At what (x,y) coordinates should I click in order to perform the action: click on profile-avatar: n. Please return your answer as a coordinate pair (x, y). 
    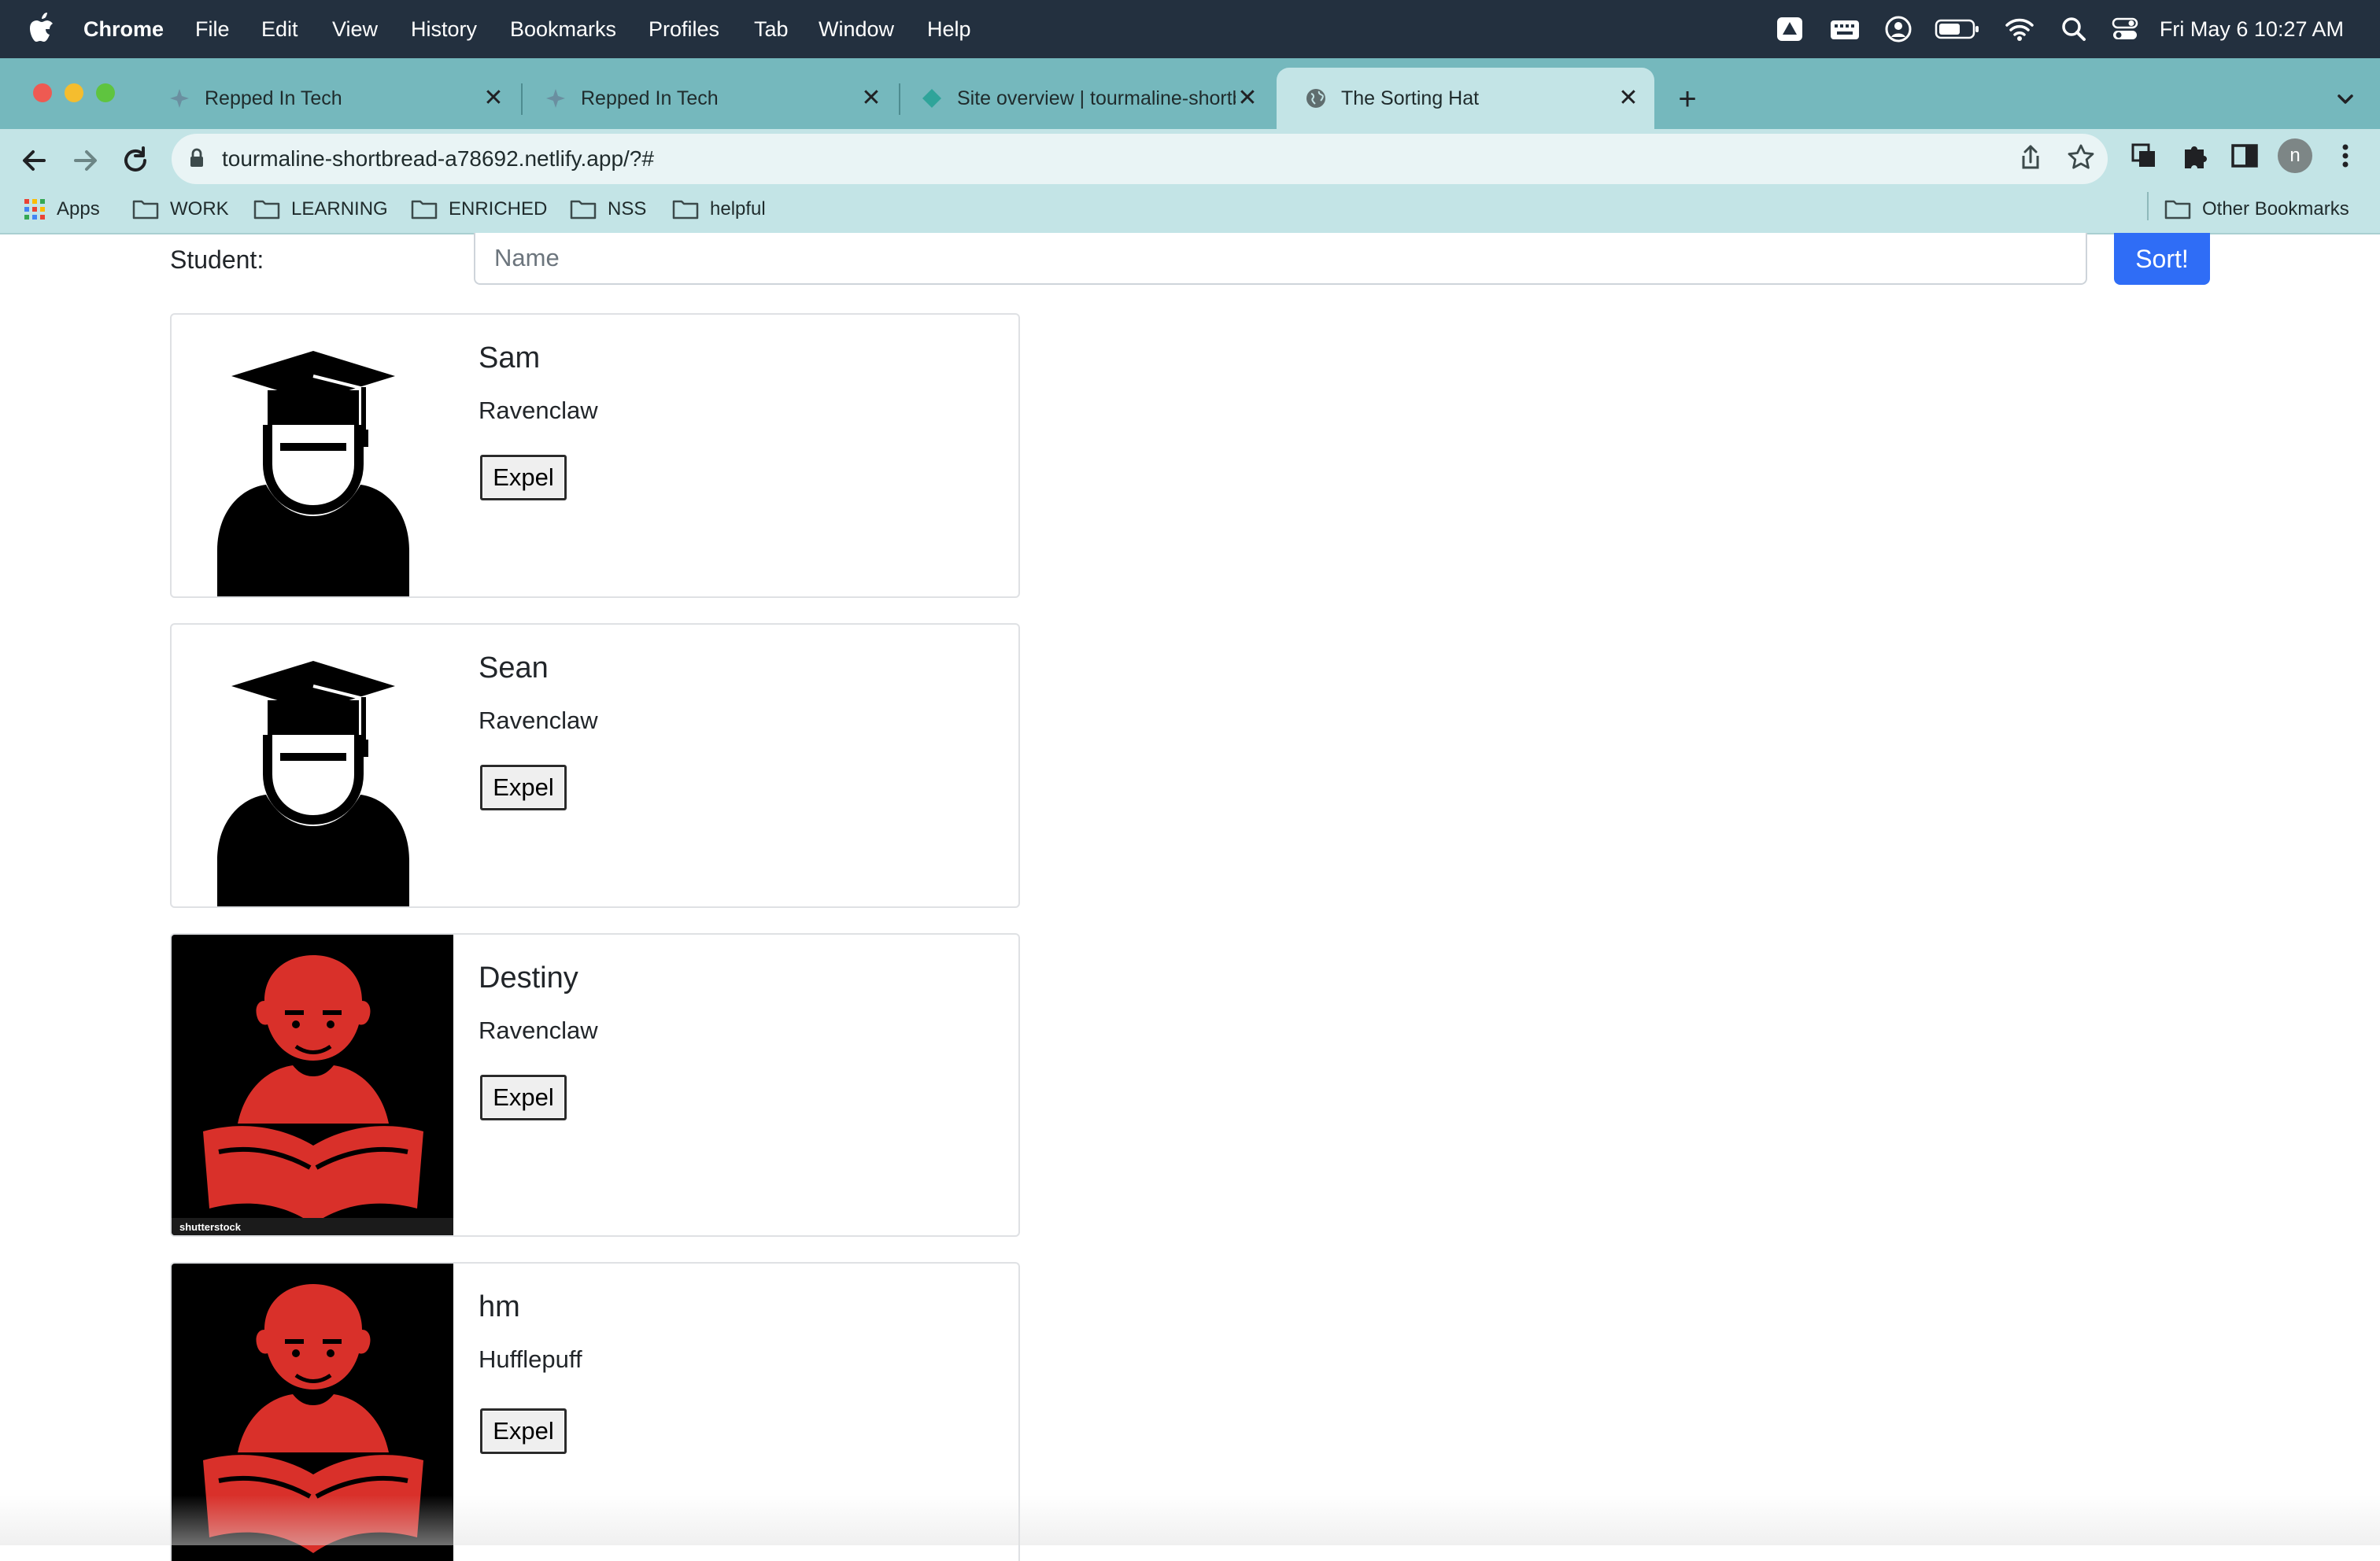
    Looking at the image, I should click on (2295, 155).